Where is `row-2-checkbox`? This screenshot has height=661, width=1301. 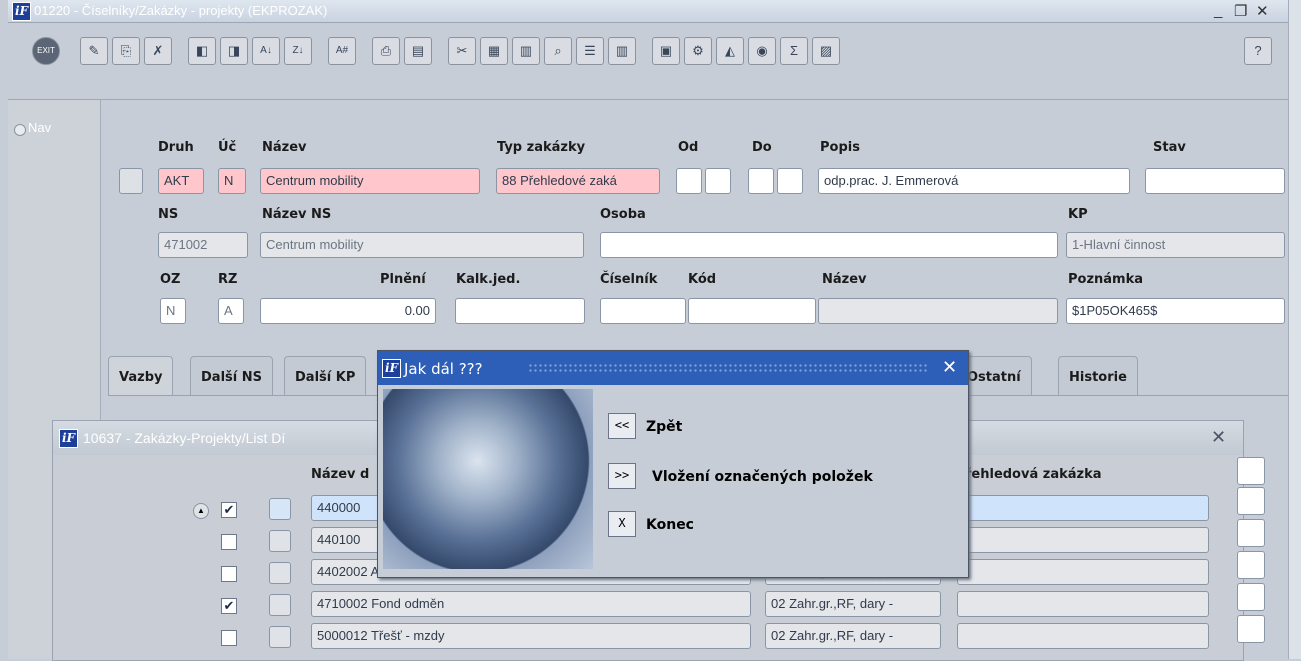 row-2-checkbox is located at coordinates (229, 542).